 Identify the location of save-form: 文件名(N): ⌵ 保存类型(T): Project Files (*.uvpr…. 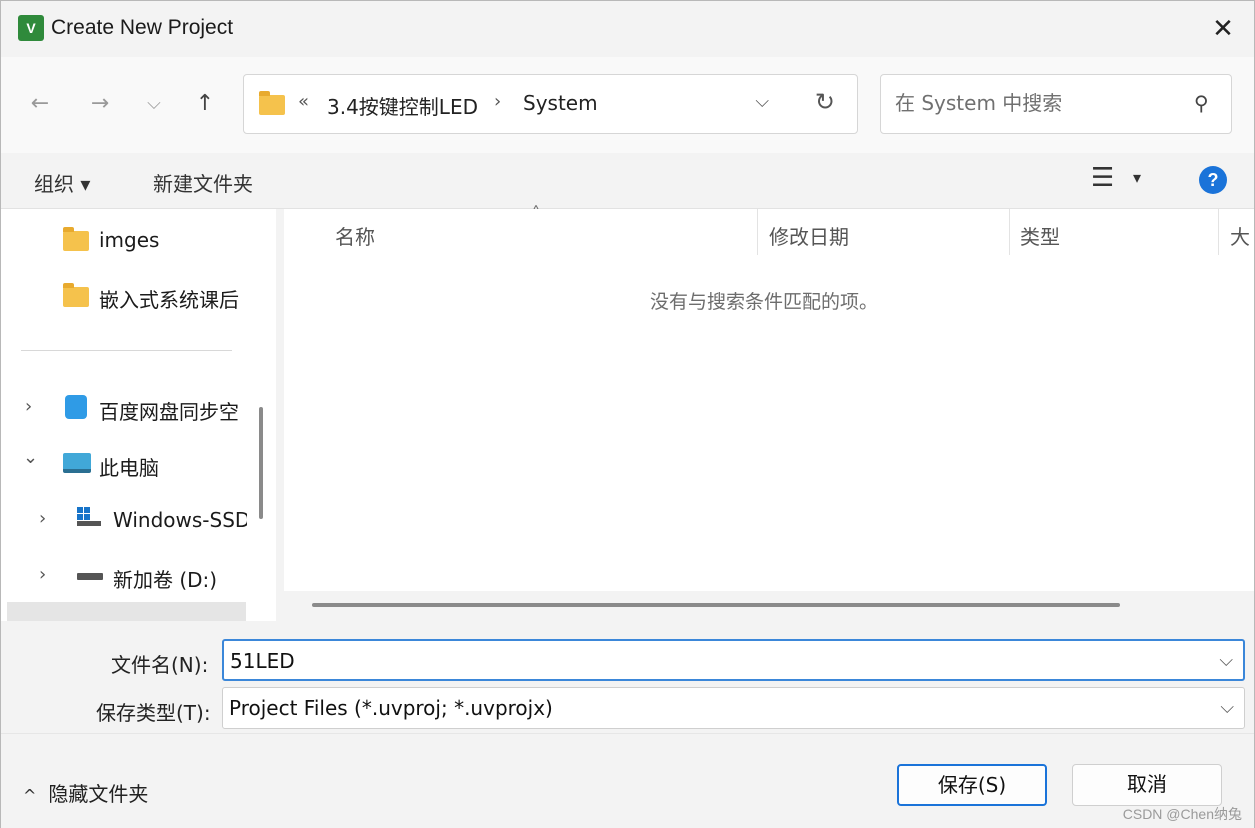
(627, 677).